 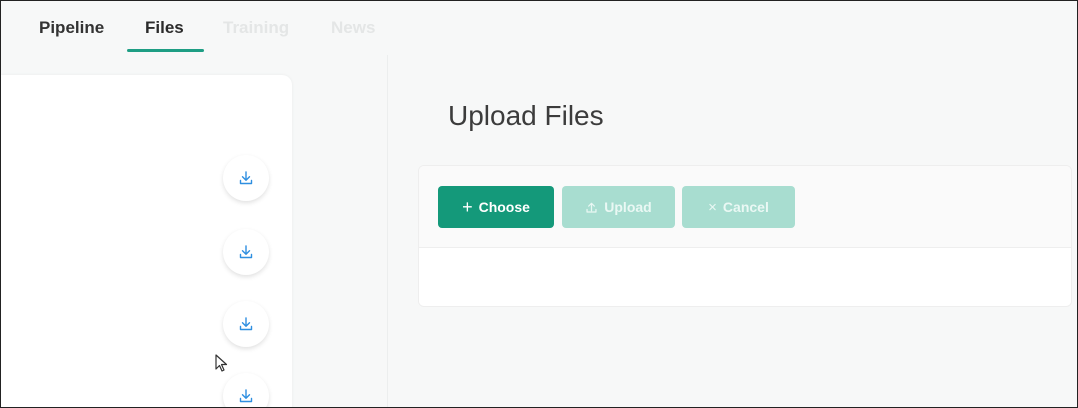 I want to click on tab-files: Files, so click(x=164, y=28).